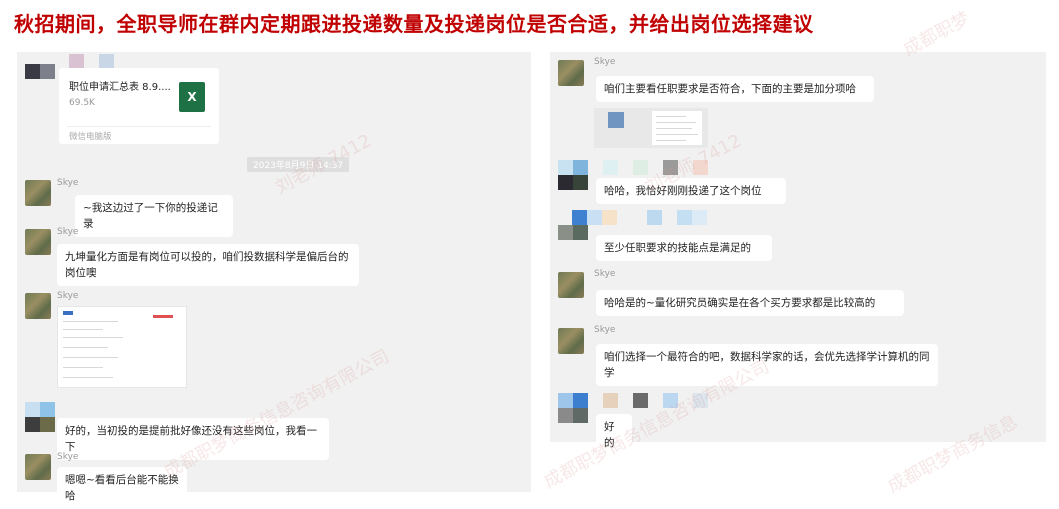 The height and width of the screenshot is (509, 1059). I want to click on message-bubble: 好的, so click(614, 435).